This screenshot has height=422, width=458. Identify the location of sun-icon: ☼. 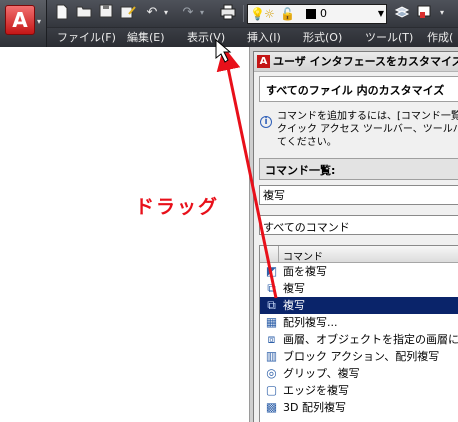
(269, 14).